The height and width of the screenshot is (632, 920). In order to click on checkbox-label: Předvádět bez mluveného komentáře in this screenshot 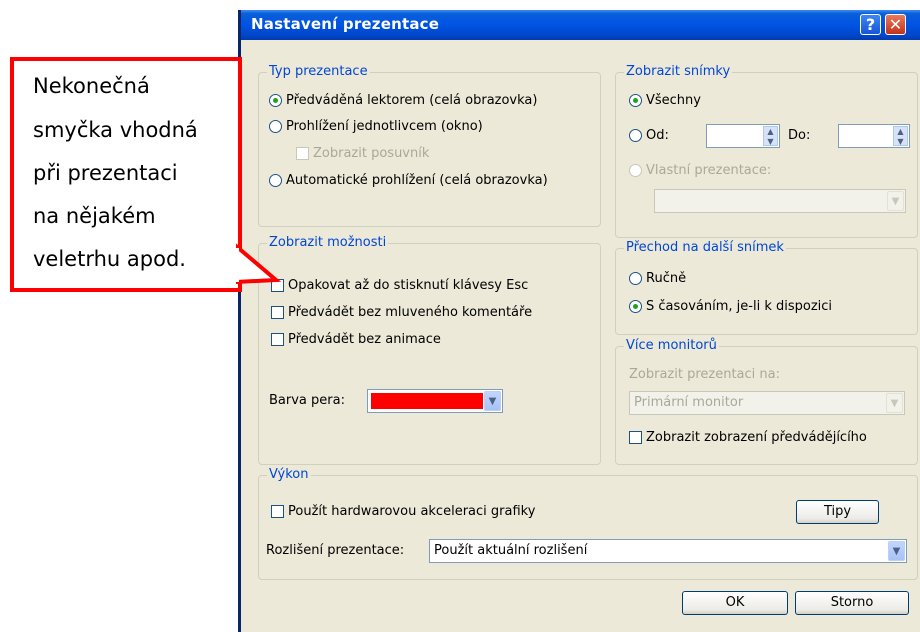, I will do `click(410, 312)`.